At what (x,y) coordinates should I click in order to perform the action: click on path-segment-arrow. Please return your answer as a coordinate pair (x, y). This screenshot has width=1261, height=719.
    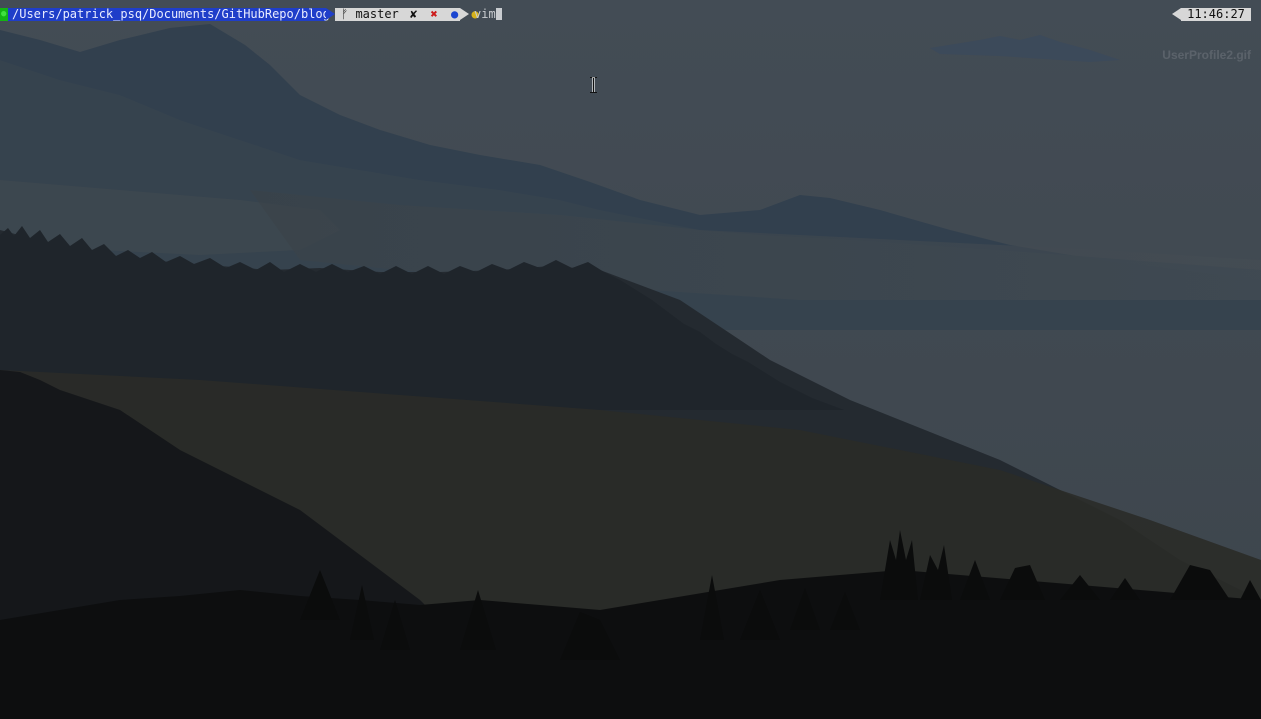
    Looking at the image, I should click on (330, 14).